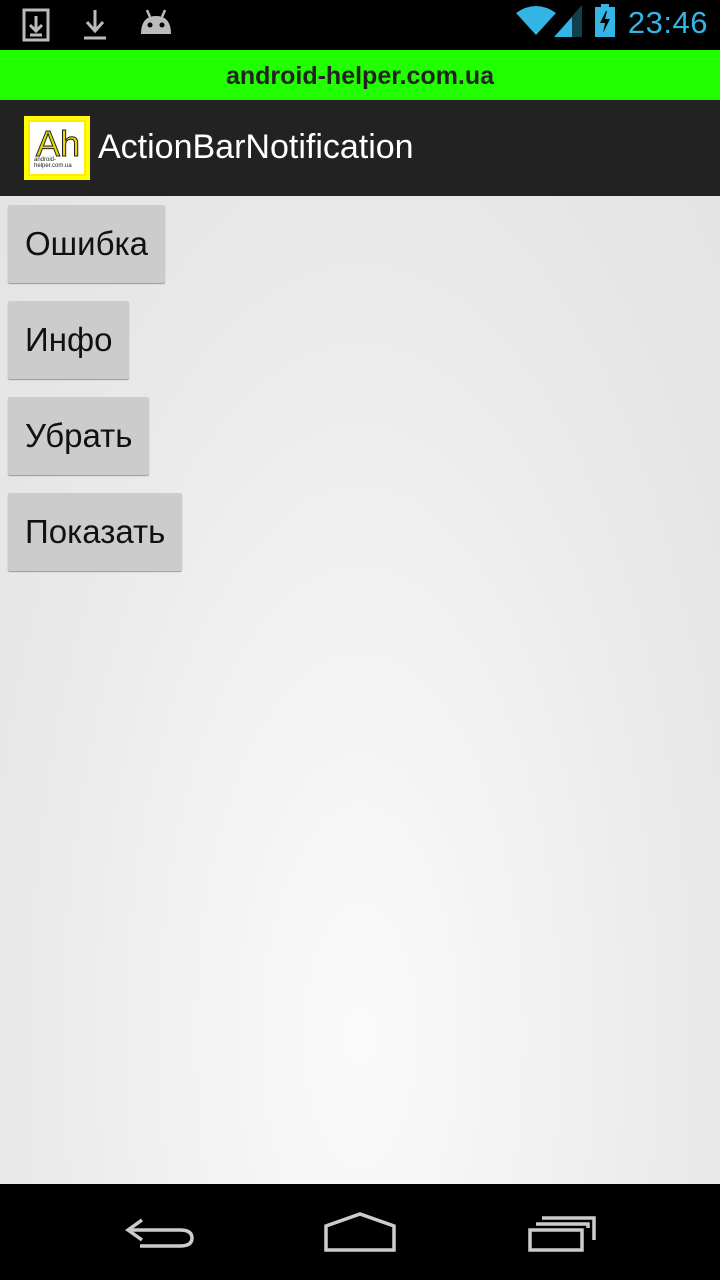 This screenshot has height=1280, width=720. Describe the element at coordinates (69, 340) in the screenshot. I see `info-button: Инфо` at that location.